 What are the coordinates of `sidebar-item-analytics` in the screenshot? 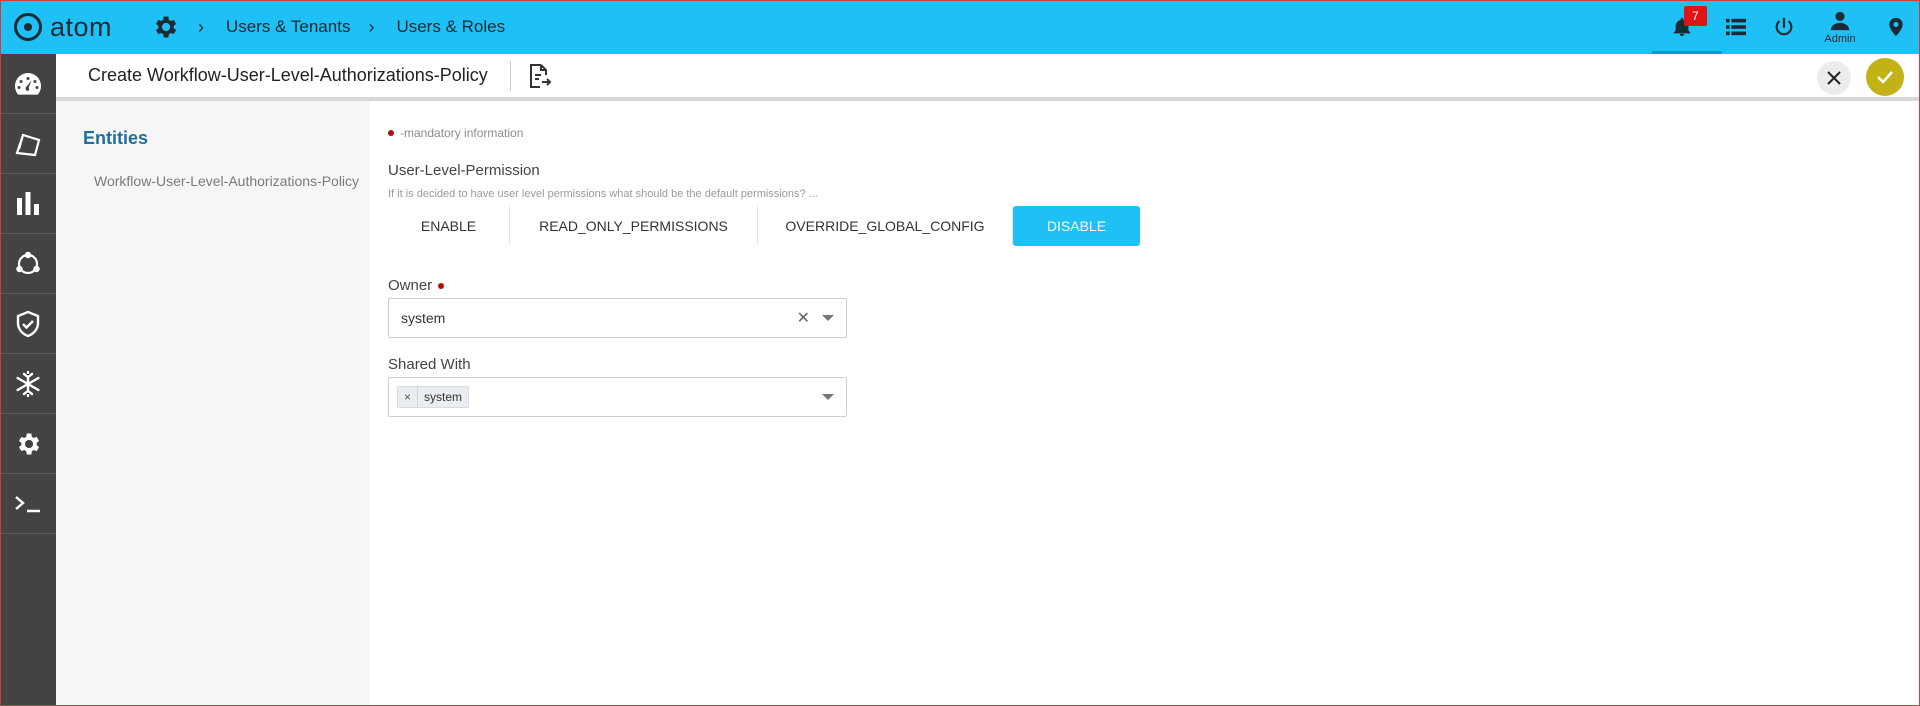 It's located at (28, 204).